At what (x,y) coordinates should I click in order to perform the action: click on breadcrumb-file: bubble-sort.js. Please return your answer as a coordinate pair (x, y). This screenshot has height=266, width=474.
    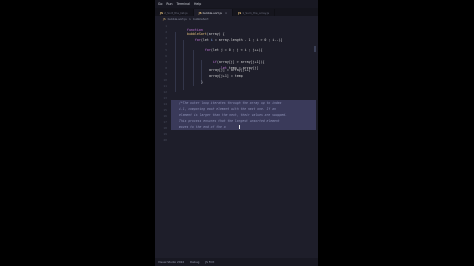
    Looking at the image, I should click on (177, 19).